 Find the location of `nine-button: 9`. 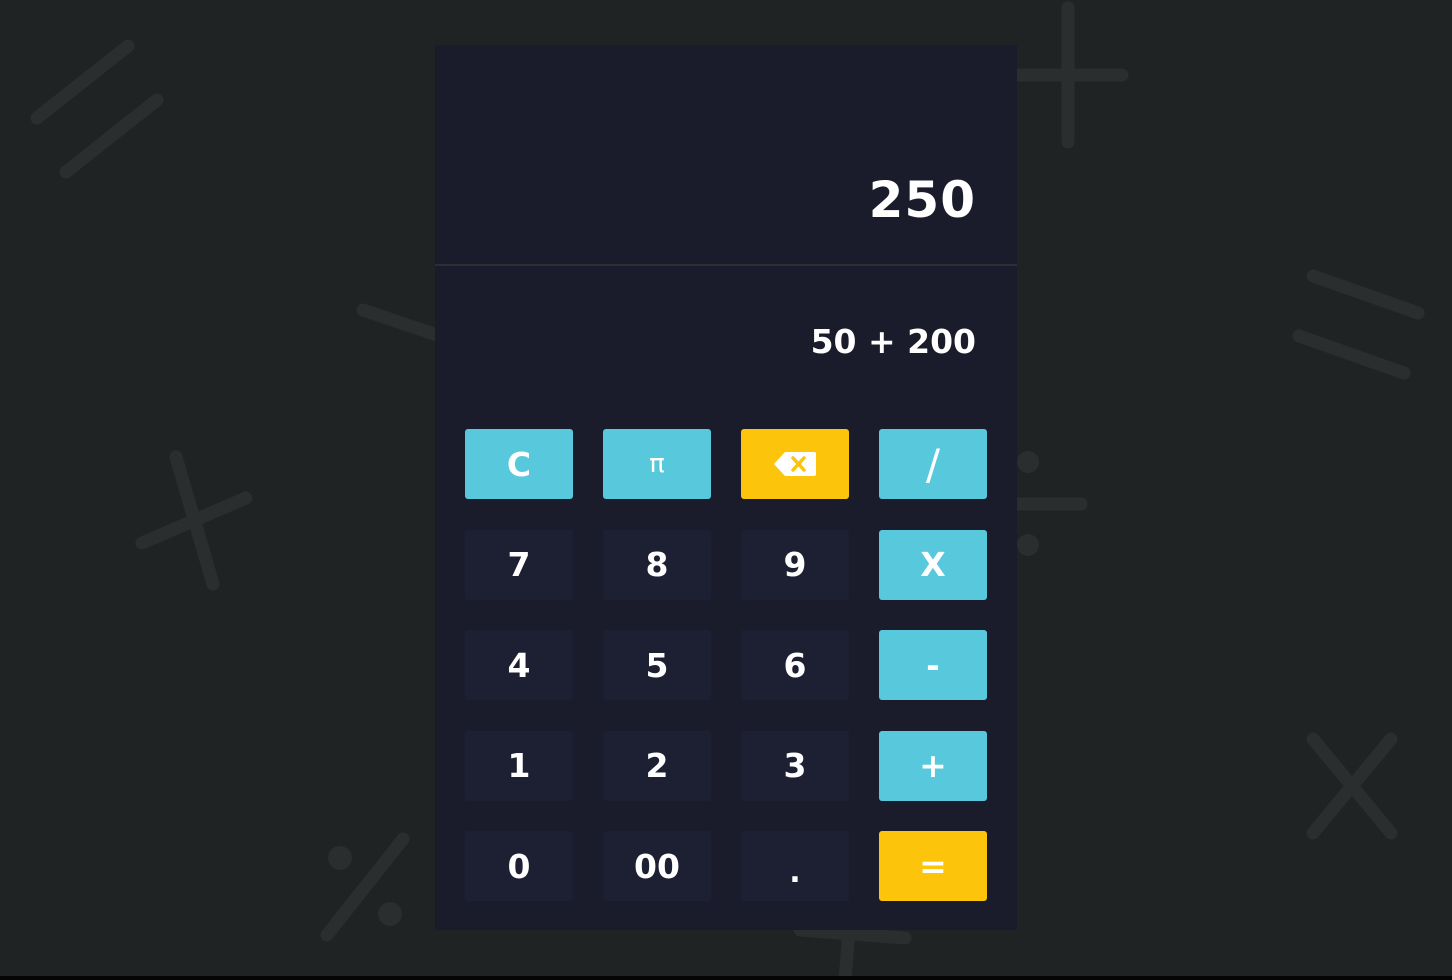

nine-button: 9 is located at coordinates (795, 564).